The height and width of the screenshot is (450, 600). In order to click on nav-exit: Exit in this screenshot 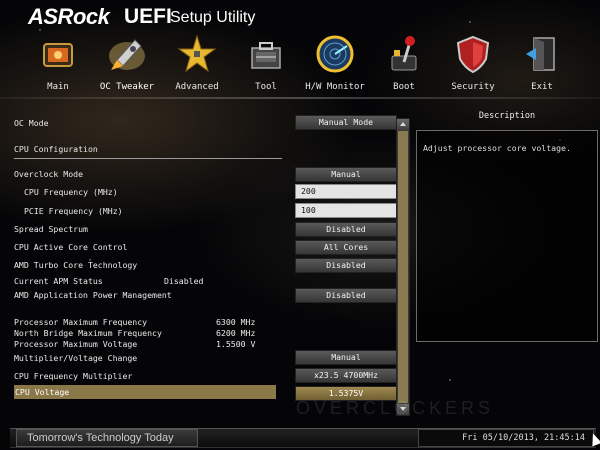, I will do `click(542, 64)`.